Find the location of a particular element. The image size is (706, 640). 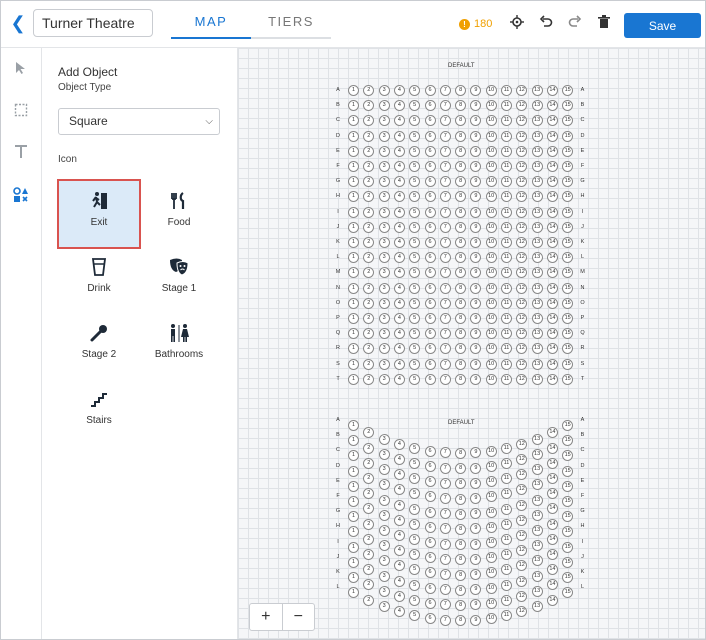

crosshair-icon is located at coordinates (517, 23).